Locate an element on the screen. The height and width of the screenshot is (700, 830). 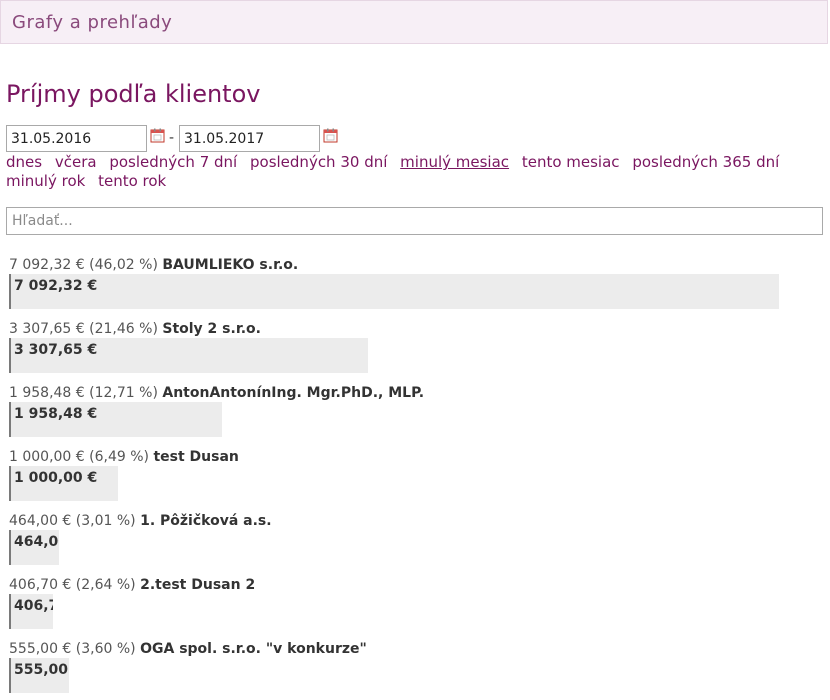
client-bar-value: 1 000,00 € is located at coordinates (56, 478).